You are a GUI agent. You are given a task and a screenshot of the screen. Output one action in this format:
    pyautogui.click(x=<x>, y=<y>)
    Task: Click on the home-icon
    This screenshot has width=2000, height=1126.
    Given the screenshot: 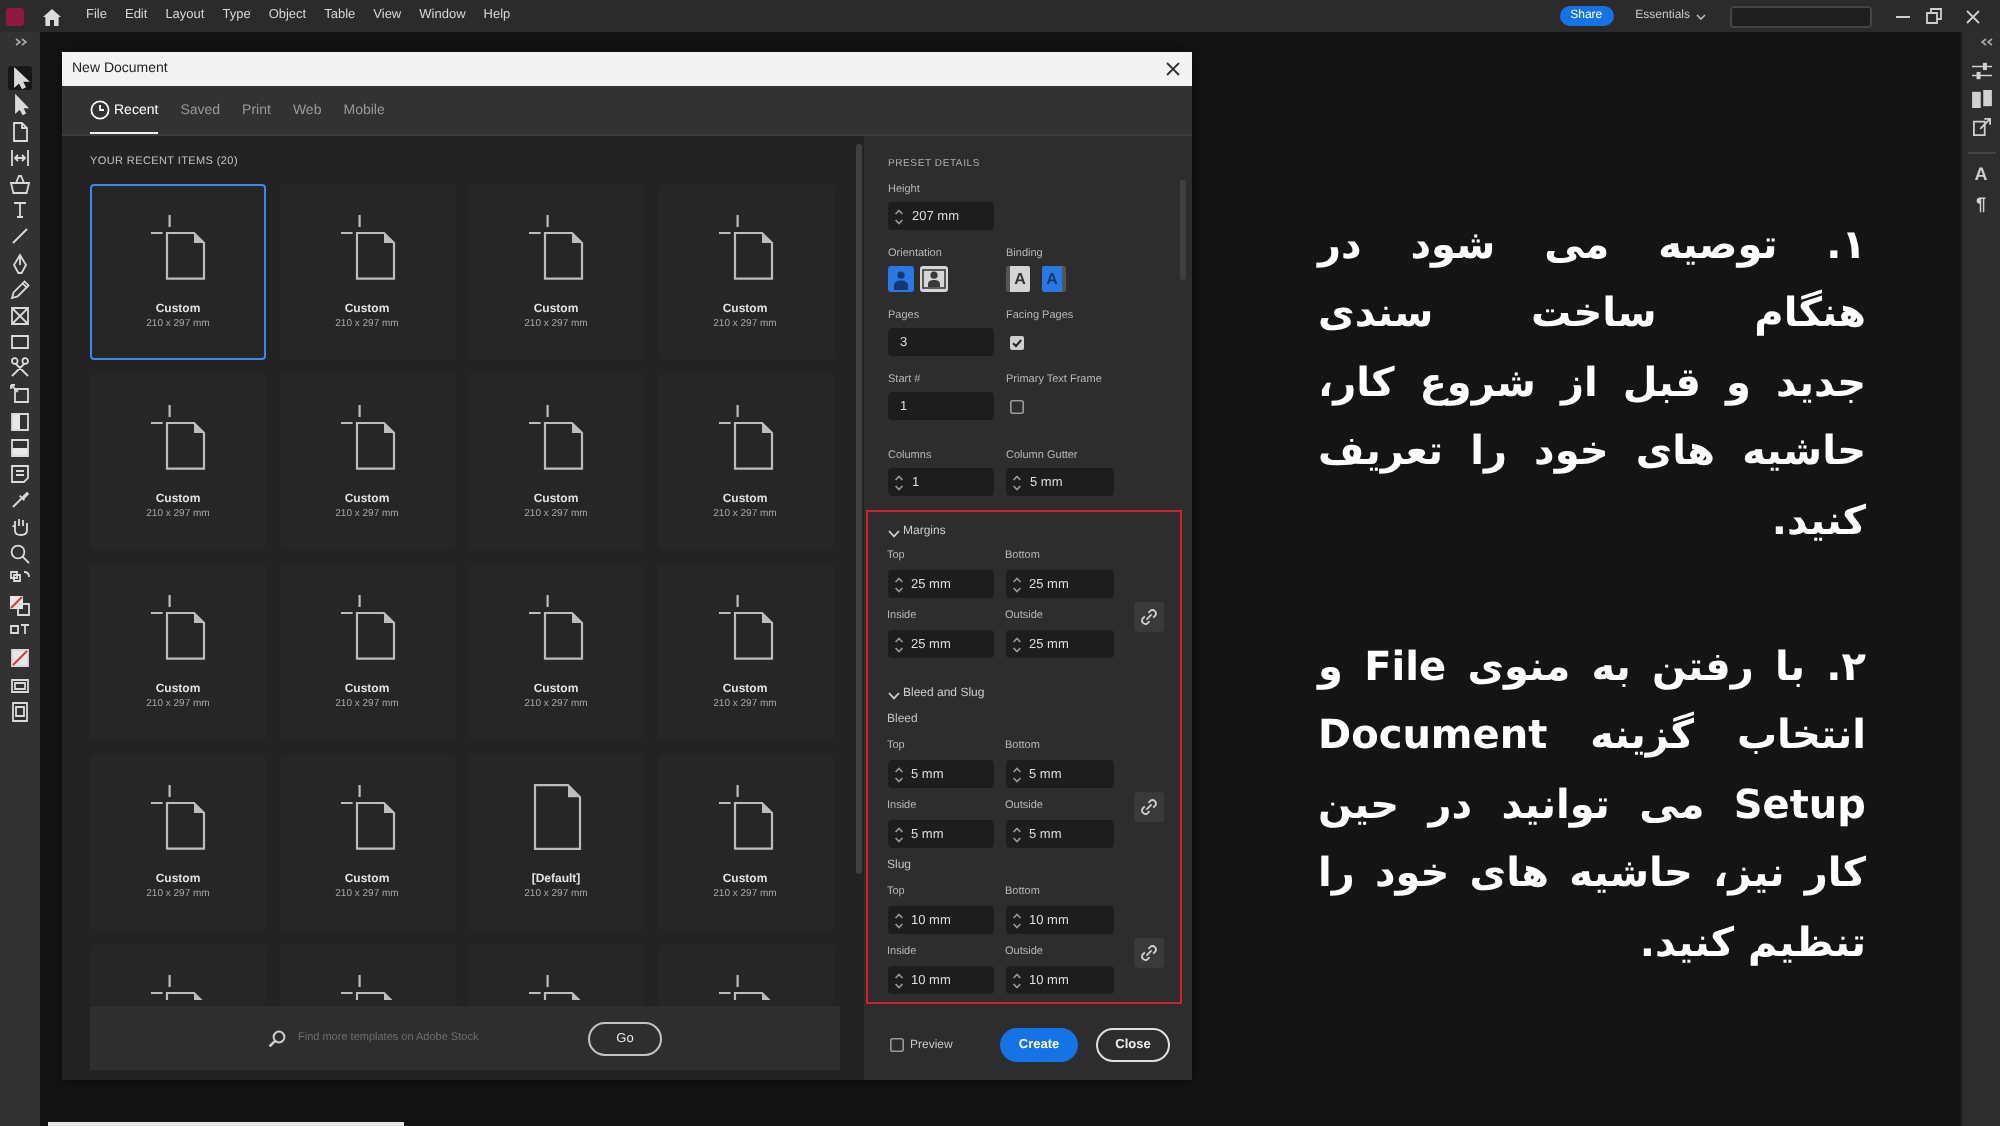 What is the action you would take?
    pyautogui.click(x=52, y=16)
    